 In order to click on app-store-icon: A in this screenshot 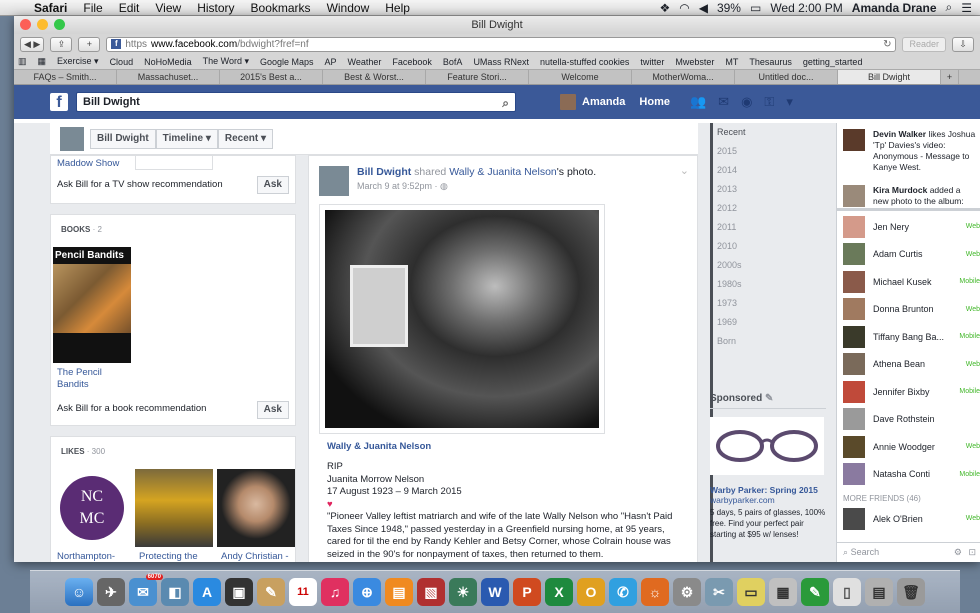, I will do `click(207, 592)`.